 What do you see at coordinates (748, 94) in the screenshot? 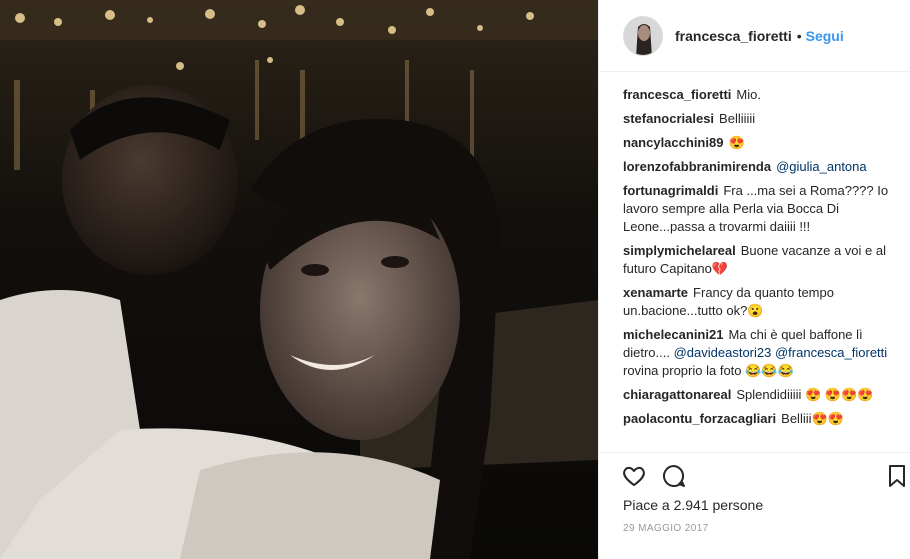
I see `comment-text: Mio.` at bounding box center [748, 94].